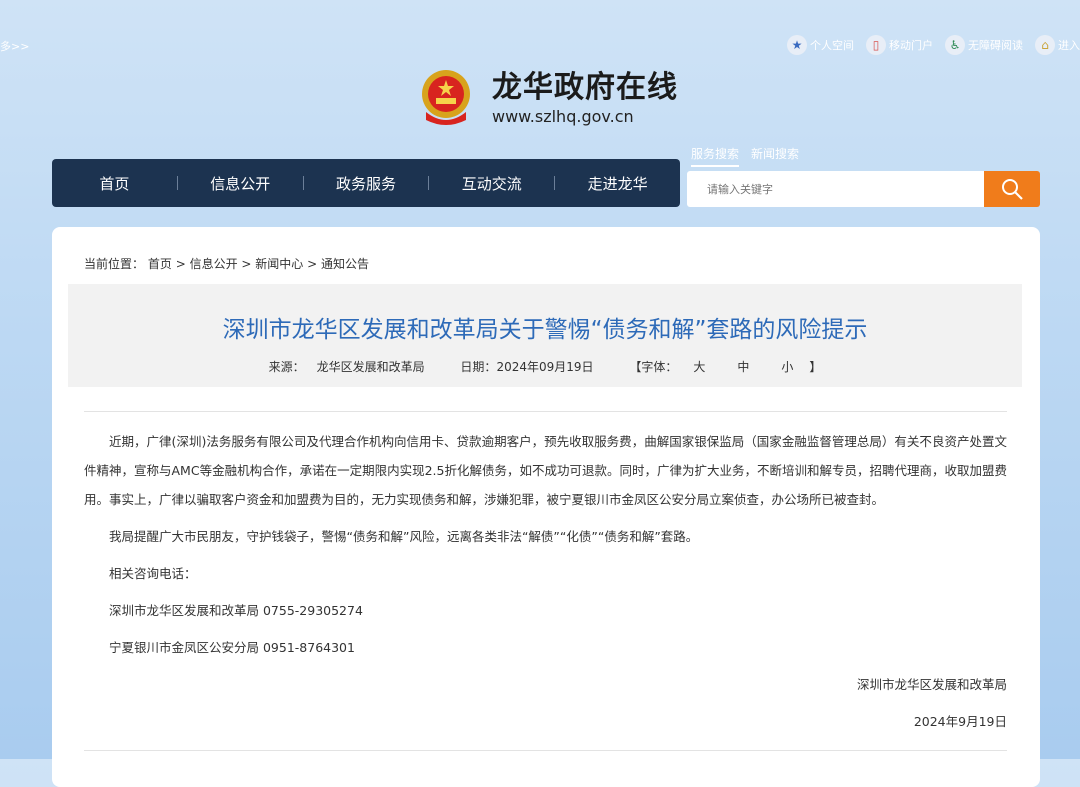  What do you see at coordinates (214, 264) in the screenshot?
I see `breadcrumb-info-disclosure: 信息公开` at bounding box center [214, 264].